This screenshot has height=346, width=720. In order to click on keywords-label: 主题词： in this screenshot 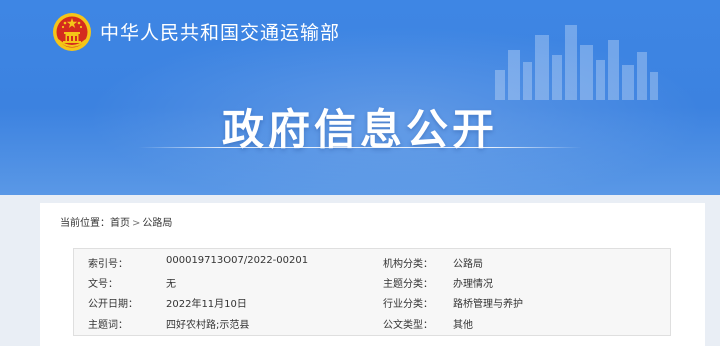, I will do `click(108, 325)`.